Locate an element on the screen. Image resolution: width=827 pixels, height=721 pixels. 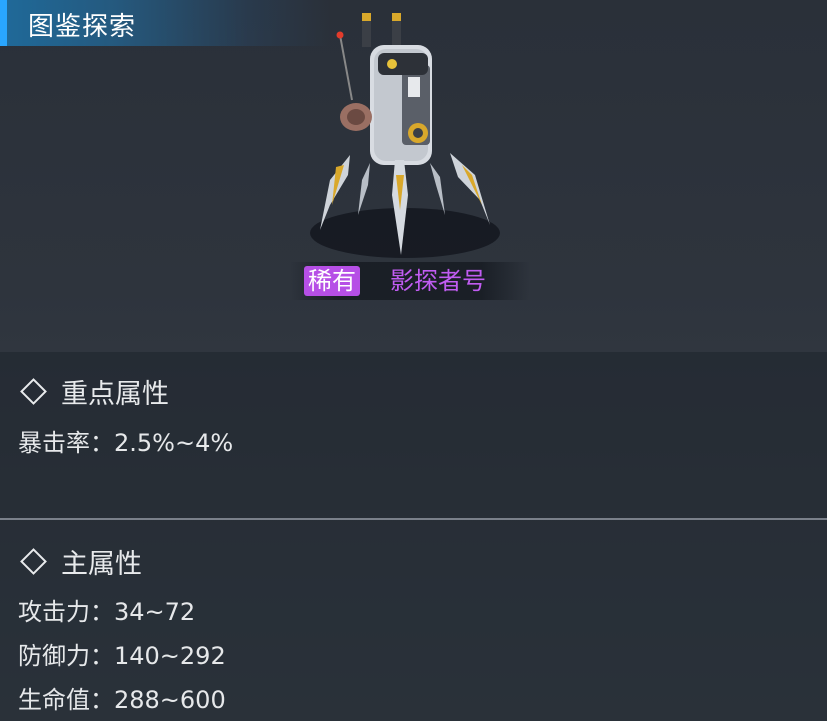
key-attributes-header: 重点属性 is located at coordinates (93, 391).